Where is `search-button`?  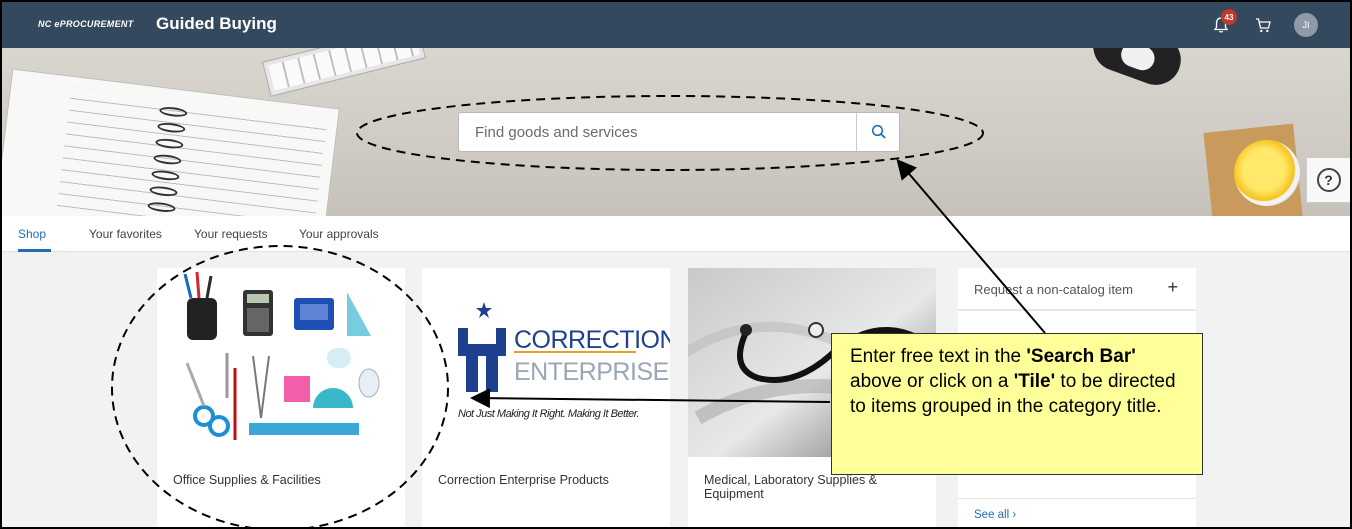
search-button is located at coordinates (878, 132).